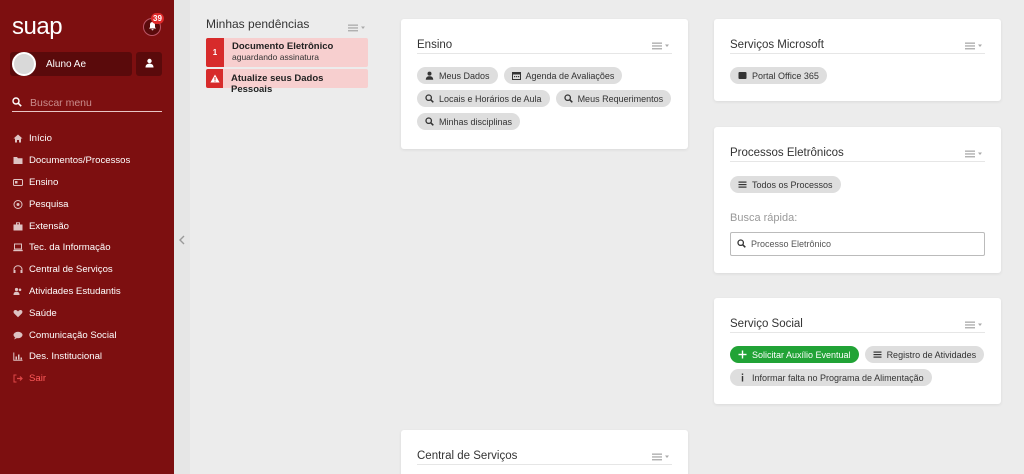 Image resolution: width=1024 pixels, height=474 pixels. What do you see at coordinates (742, 75) in the screenshot?
I see `windows-icon` at bounding box center [742, 75].